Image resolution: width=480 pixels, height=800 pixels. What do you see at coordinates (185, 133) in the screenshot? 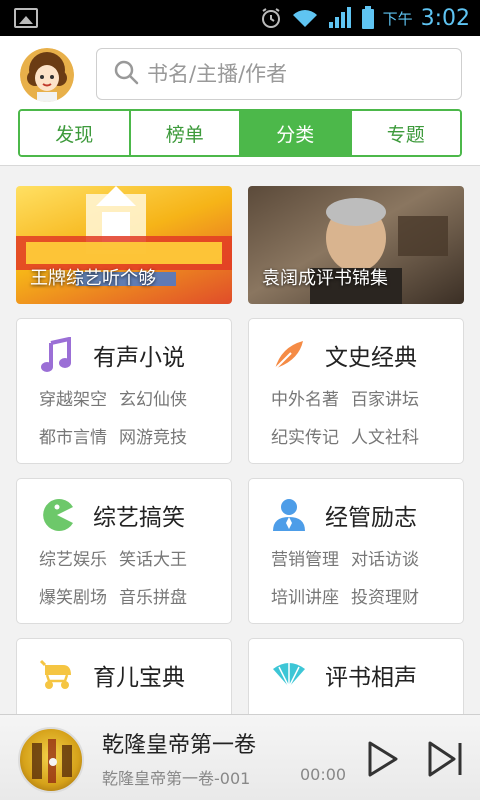
I see `tab-rankings: 榜单` at bounding box center [185, 133].